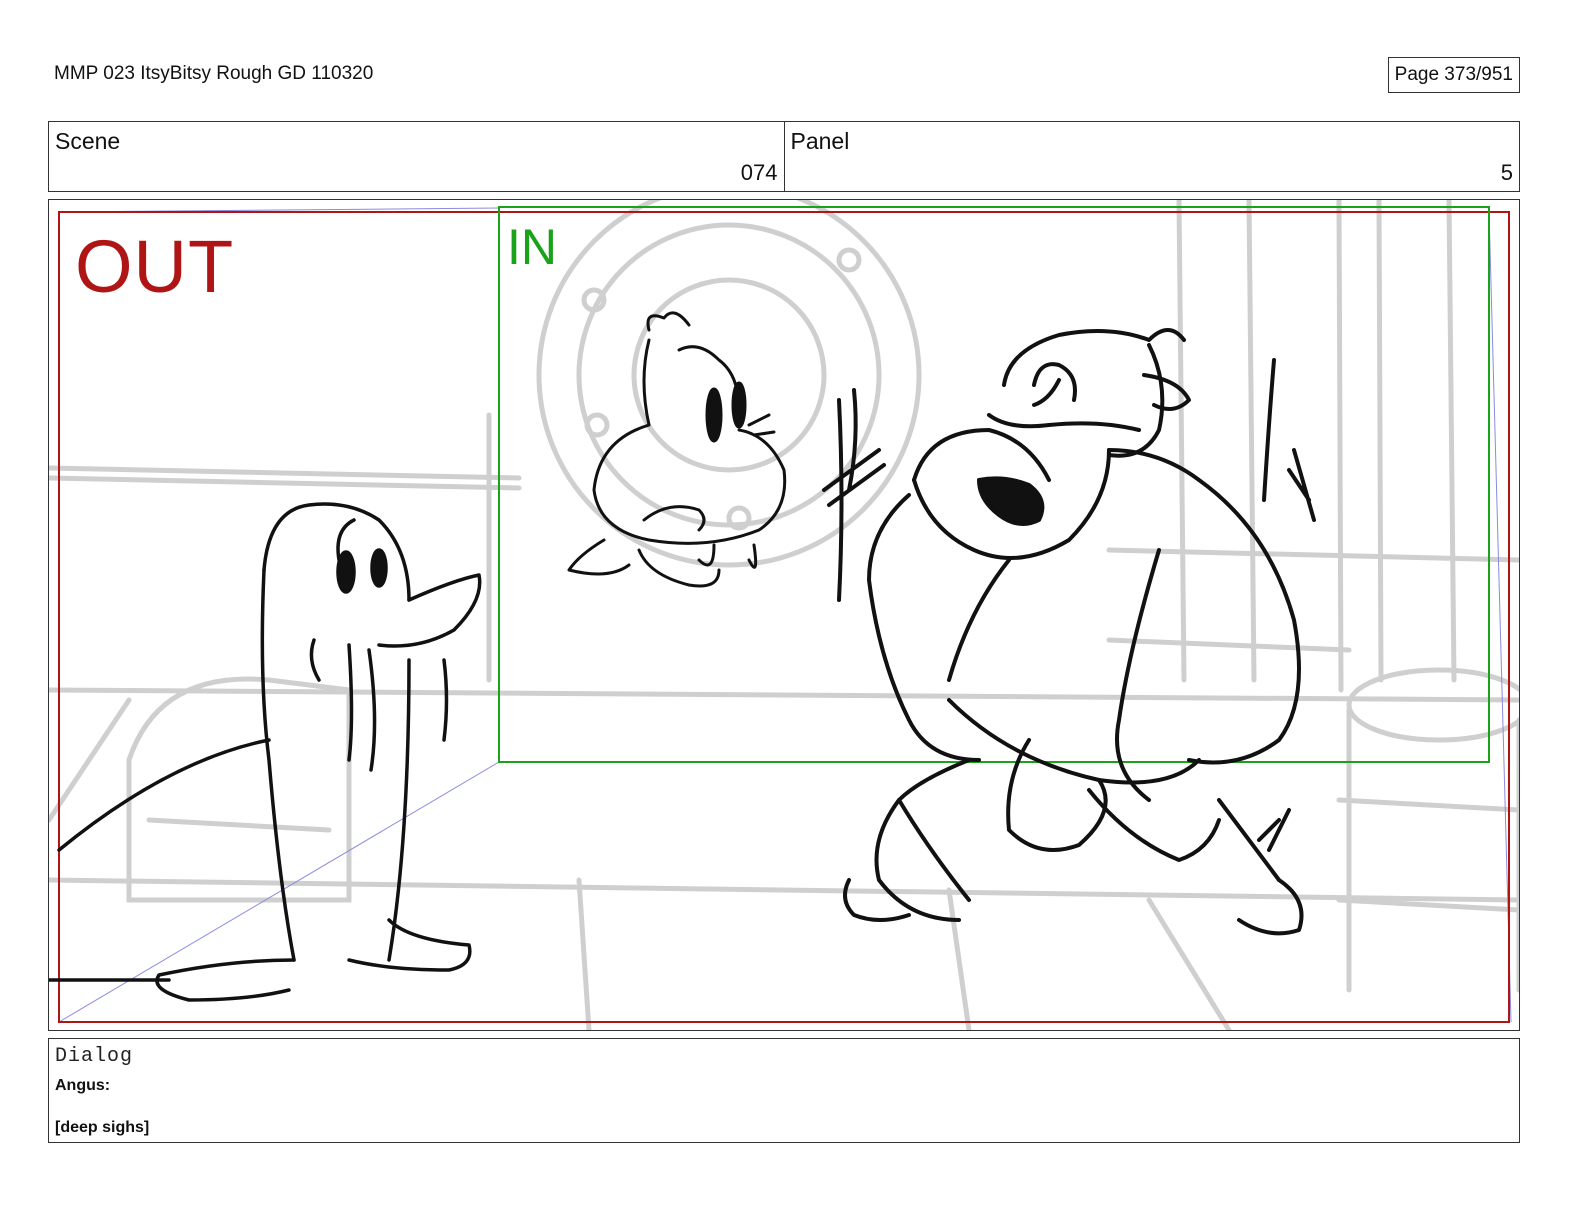  Describe the element at coordinates (416, 156) in the screenshot. I see `scene-cell: Scene 074` at that location.